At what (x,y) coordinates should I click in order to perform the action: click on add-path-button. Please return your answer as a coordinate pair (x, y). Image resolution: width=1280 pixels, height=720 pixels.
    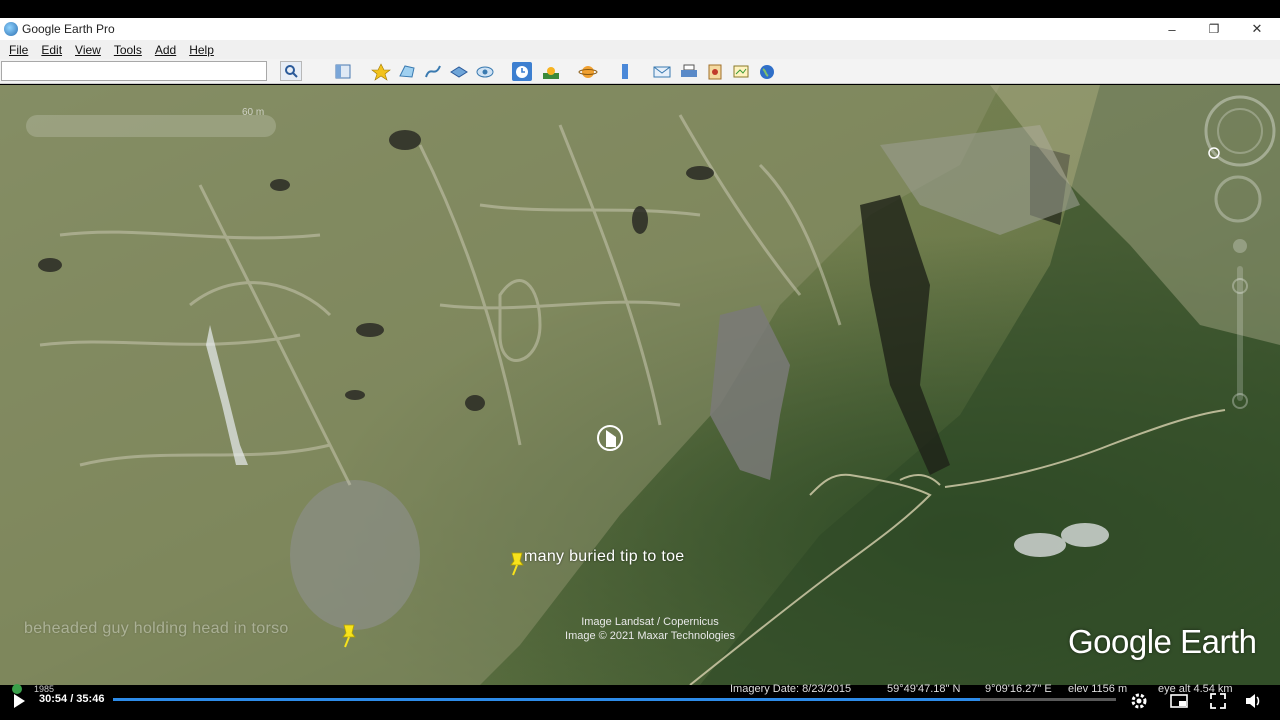
    Looking at the image, I should click on (433, 71).